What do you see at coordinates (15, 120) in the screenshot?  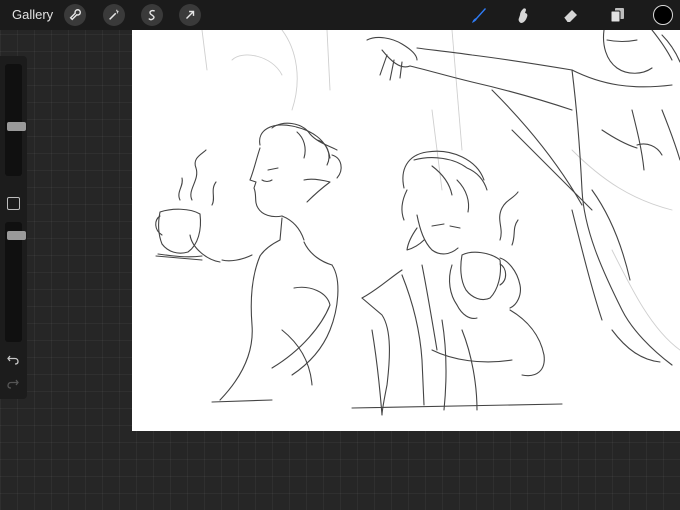 I see `brush-size-slider` at bounding box center [15, 120].